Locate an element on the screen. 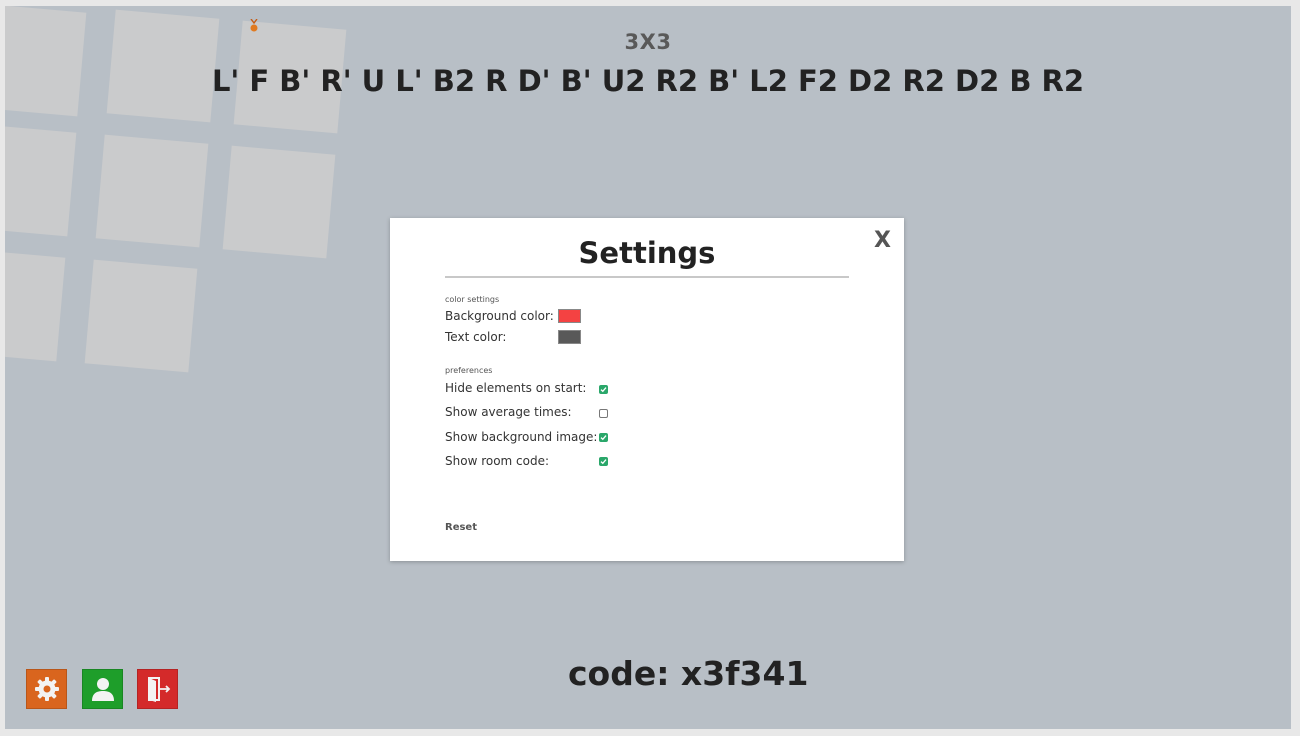  profile-button is located at coordinates (102, 689).